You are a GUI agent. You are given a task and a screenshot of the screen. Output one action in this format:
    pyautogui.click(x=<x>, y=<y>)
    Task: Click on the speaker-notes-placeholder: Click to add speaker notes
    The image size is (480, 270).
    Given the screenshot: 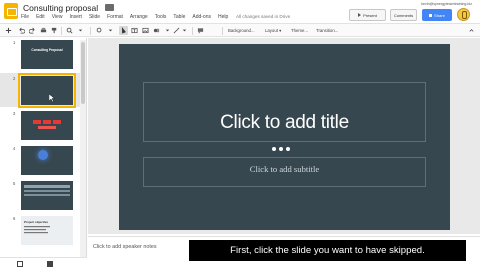 What is the action you would take?
    pyautogui.click(x=125, y=247)
    